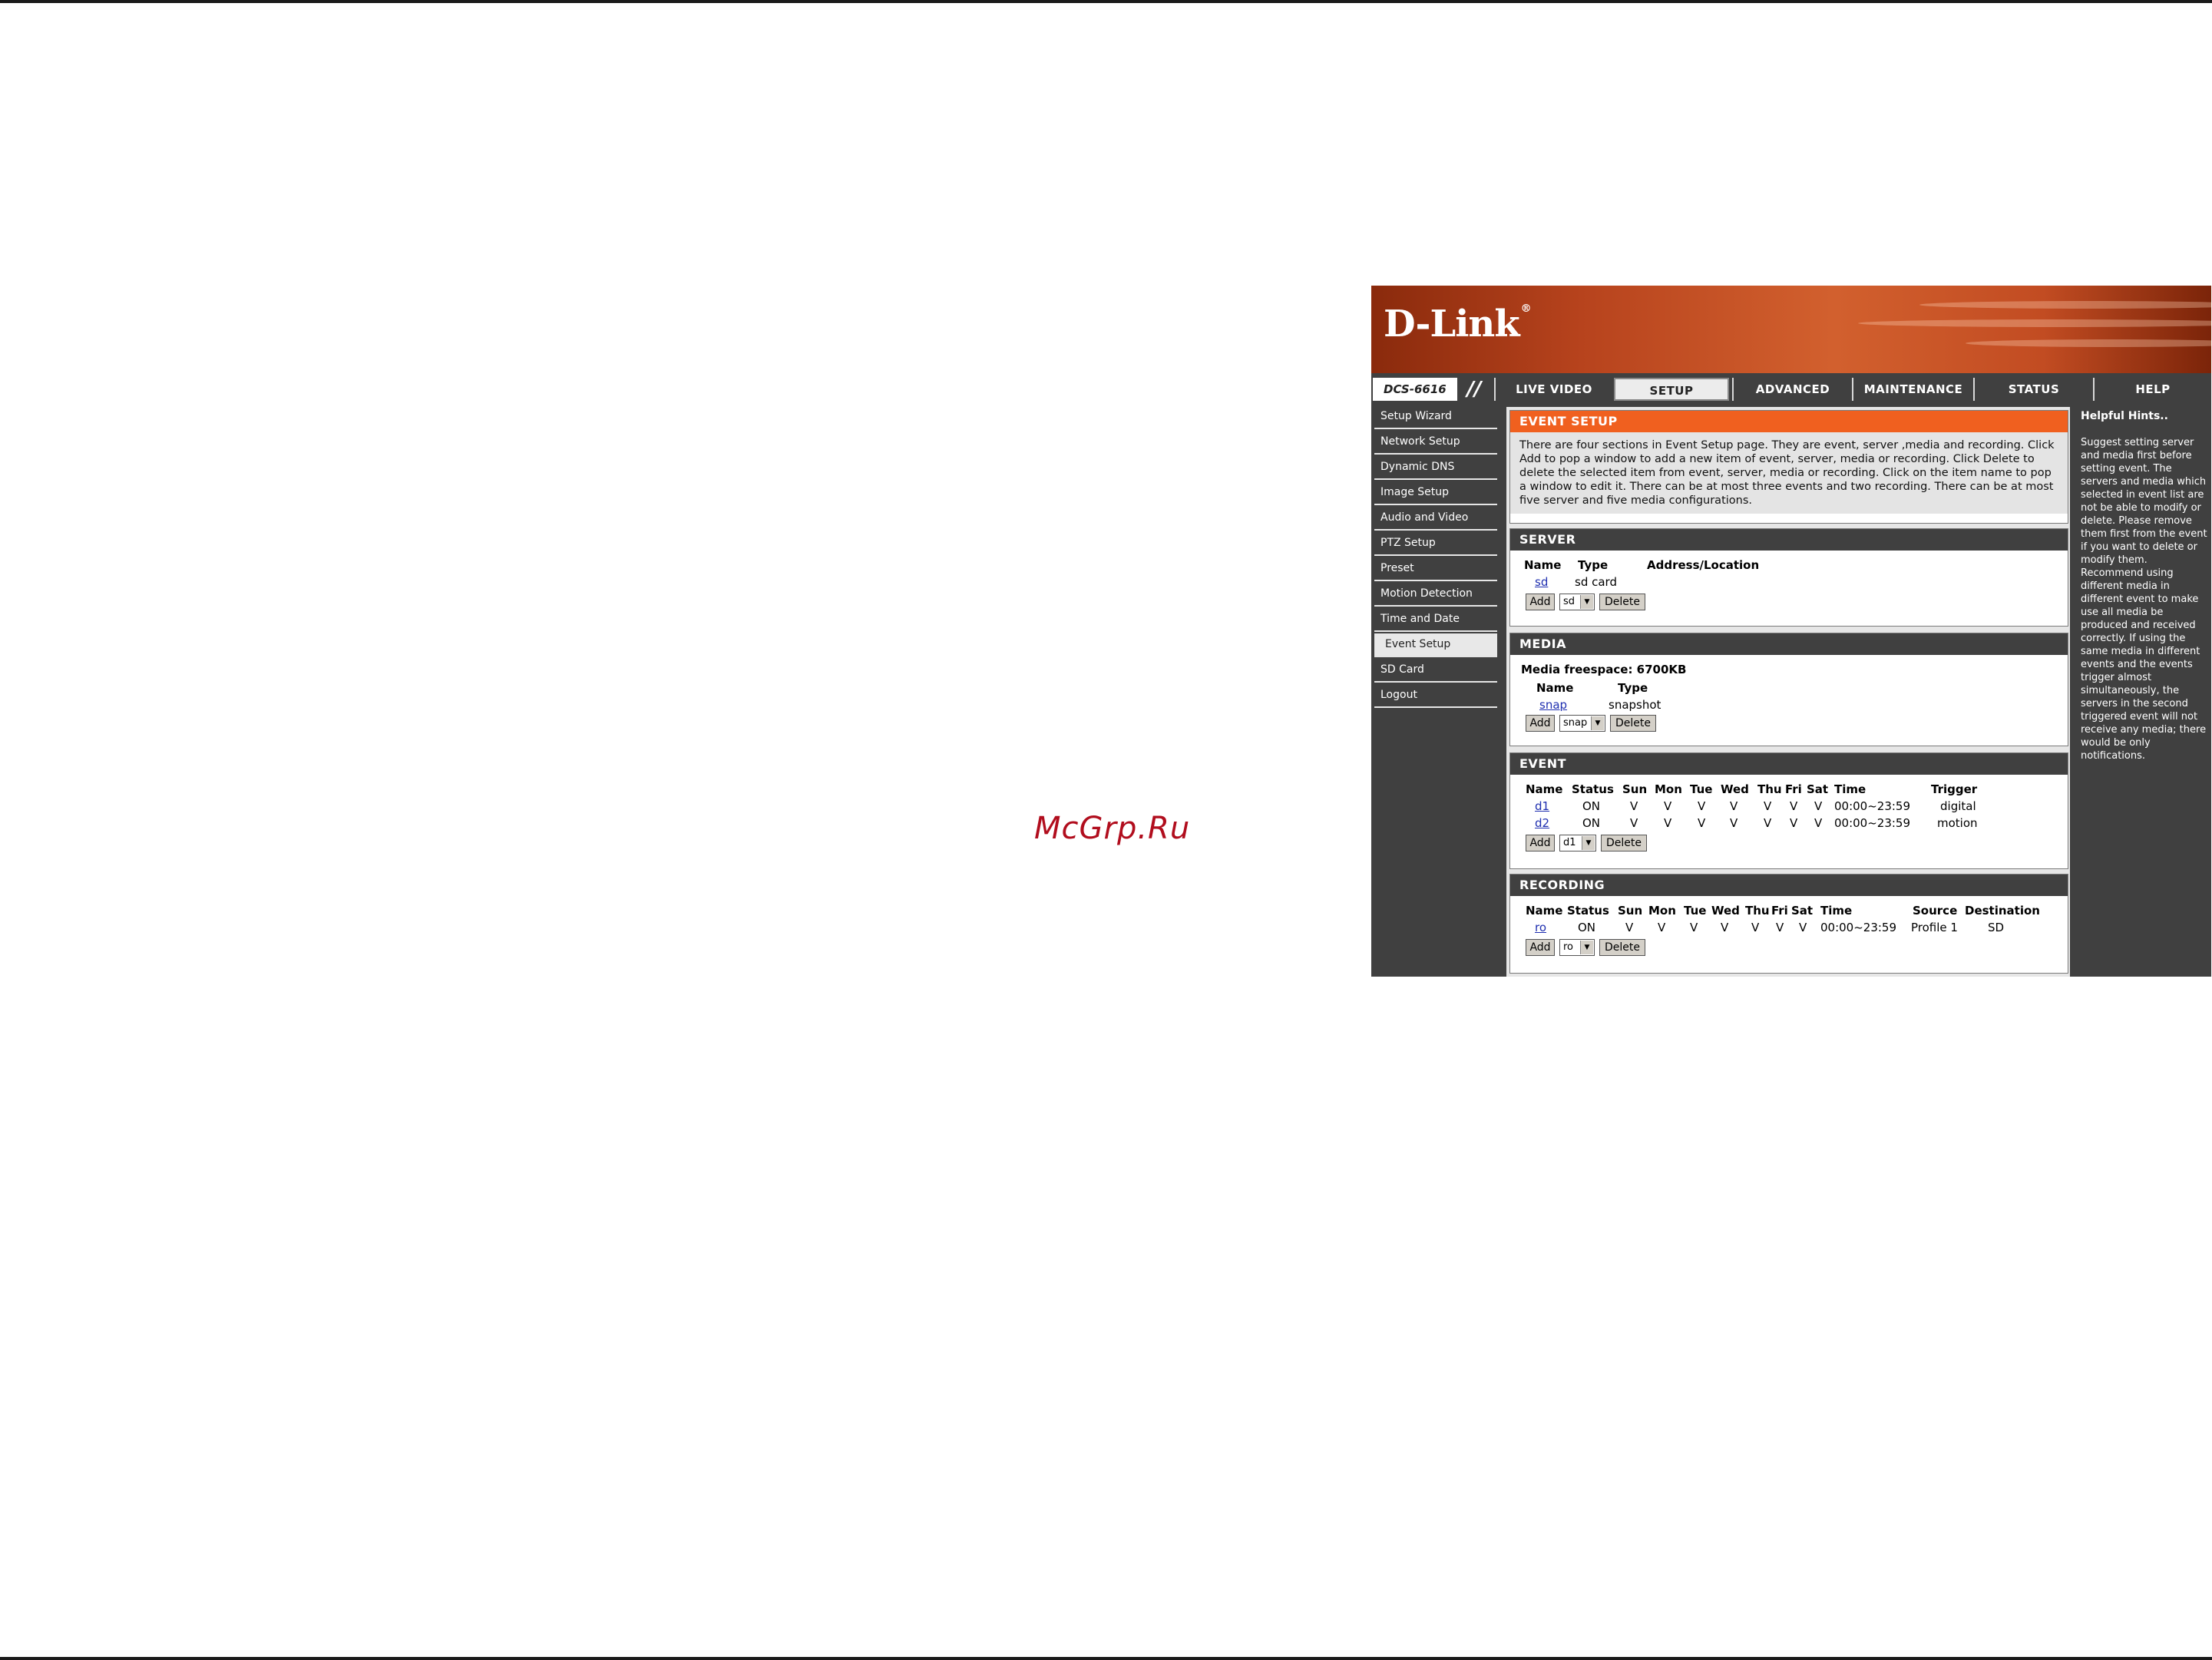  I want to click on recording-cell: Profile 1, so click(1935, 927).